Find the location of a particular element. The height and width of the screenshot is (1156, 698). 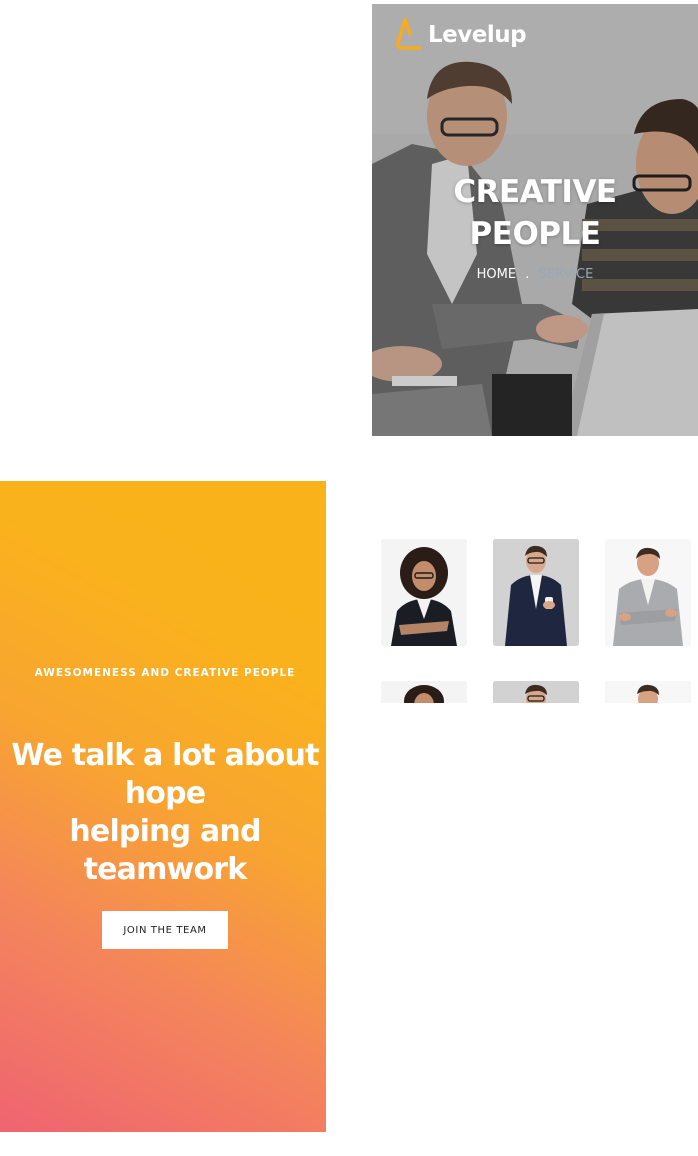

logo-text: Levelup is located at coordinates (477, 35).